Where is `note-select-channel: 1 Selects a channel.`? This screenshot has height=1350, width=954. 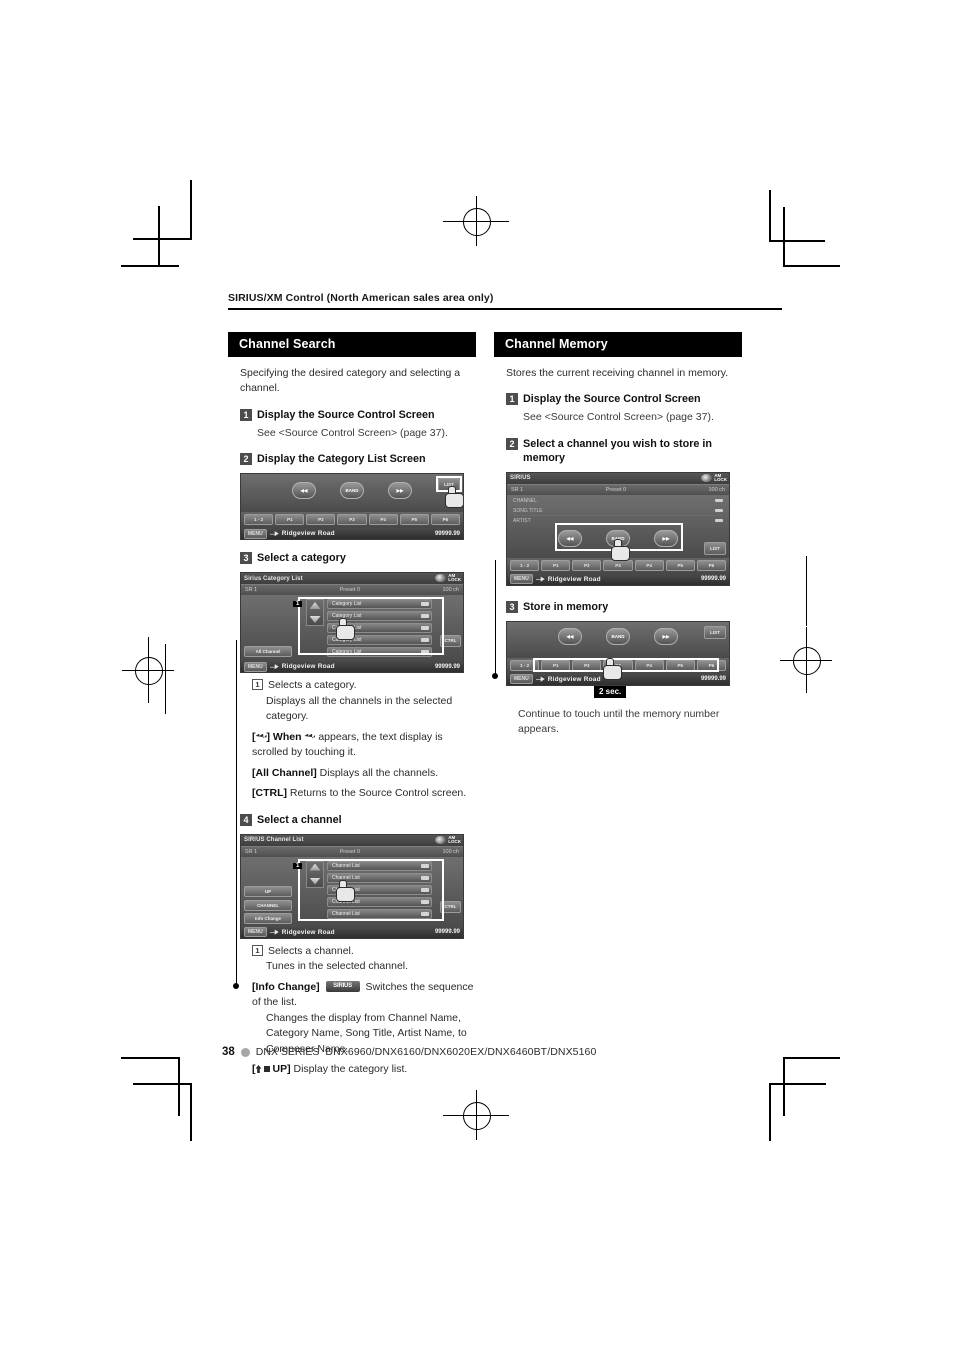
note-select-channel: 1 Selects a channel. is located at coordinates (364, 952).